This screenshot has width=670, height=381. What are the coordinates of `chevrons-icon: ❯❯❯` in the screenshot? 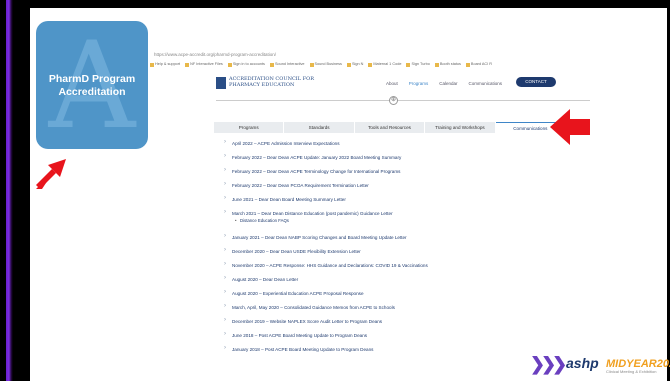 It's located at (548, 364).